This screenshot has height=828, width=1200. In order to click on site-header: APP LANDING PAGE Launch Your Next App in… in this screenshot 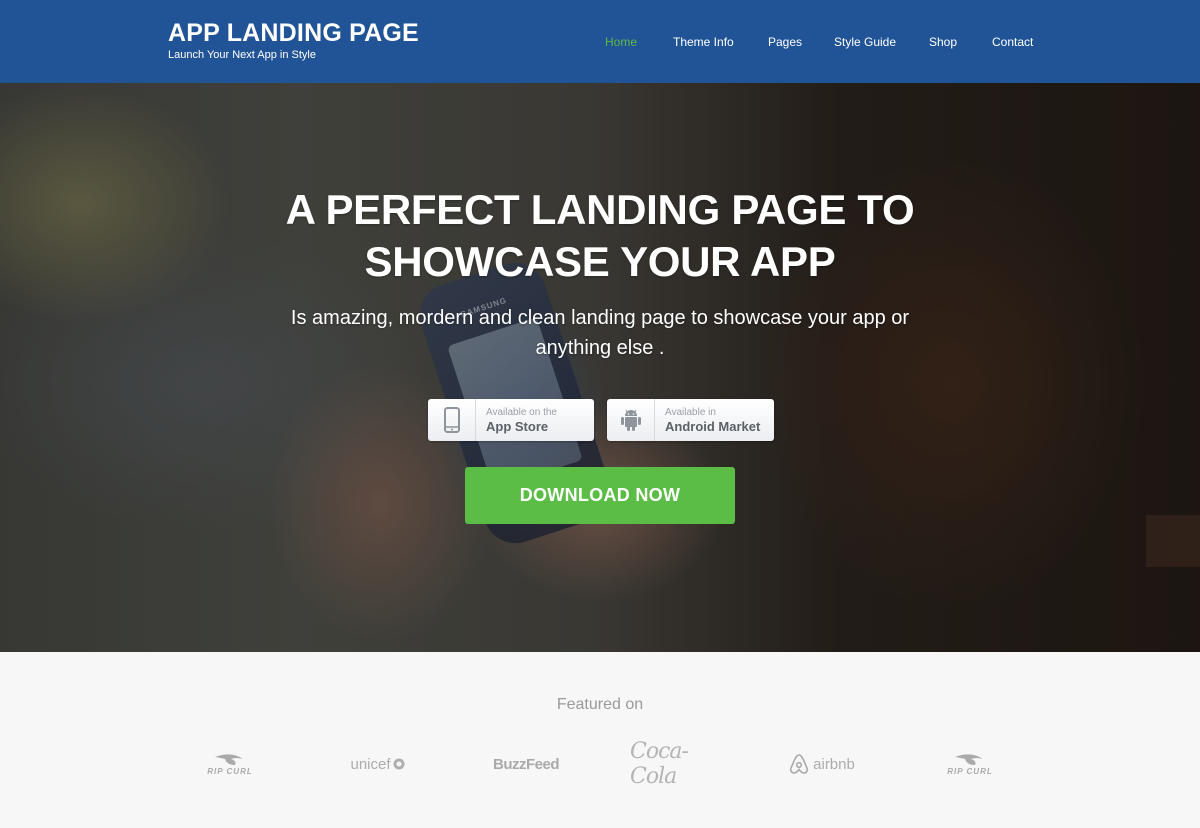, I will do `click(600, 41)`.